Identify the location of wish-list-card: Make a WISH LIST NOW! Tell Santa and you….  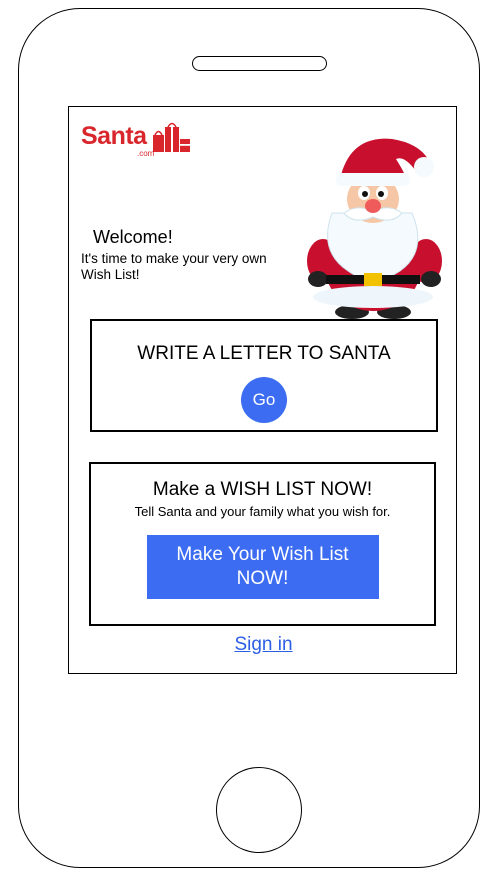
(262, 544).